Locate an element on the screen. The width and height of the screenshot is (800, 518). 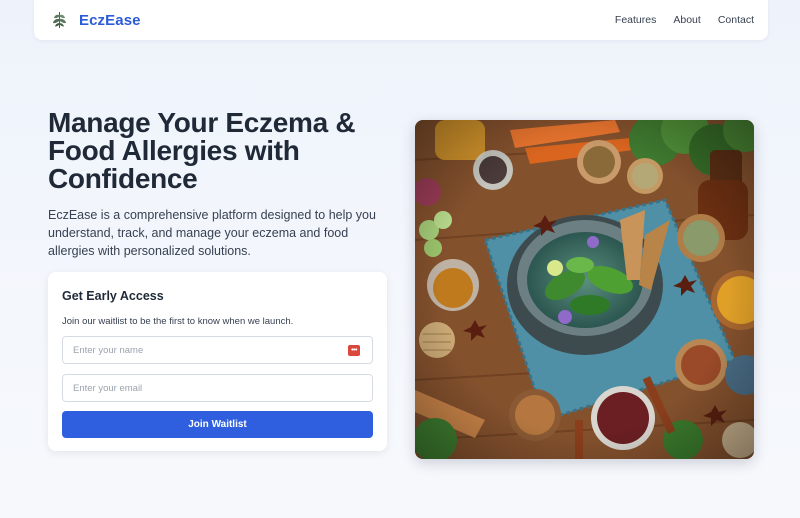
join-waitlist-button: Join Waitlist is located at coordinates (217, 424).